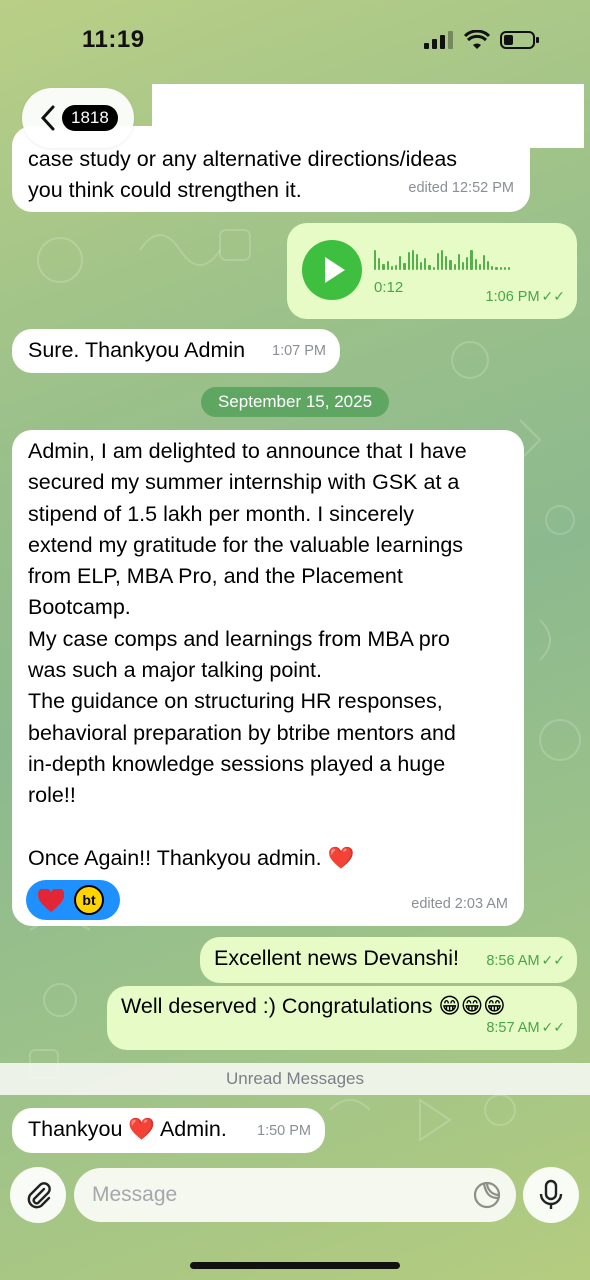 The height and width of the screenshot is (1280, 590). What do you see at coordinates (79, 607) in the screenshot?
I see `message-text-line: Bootcamp.` at bounding box center [79, 607].